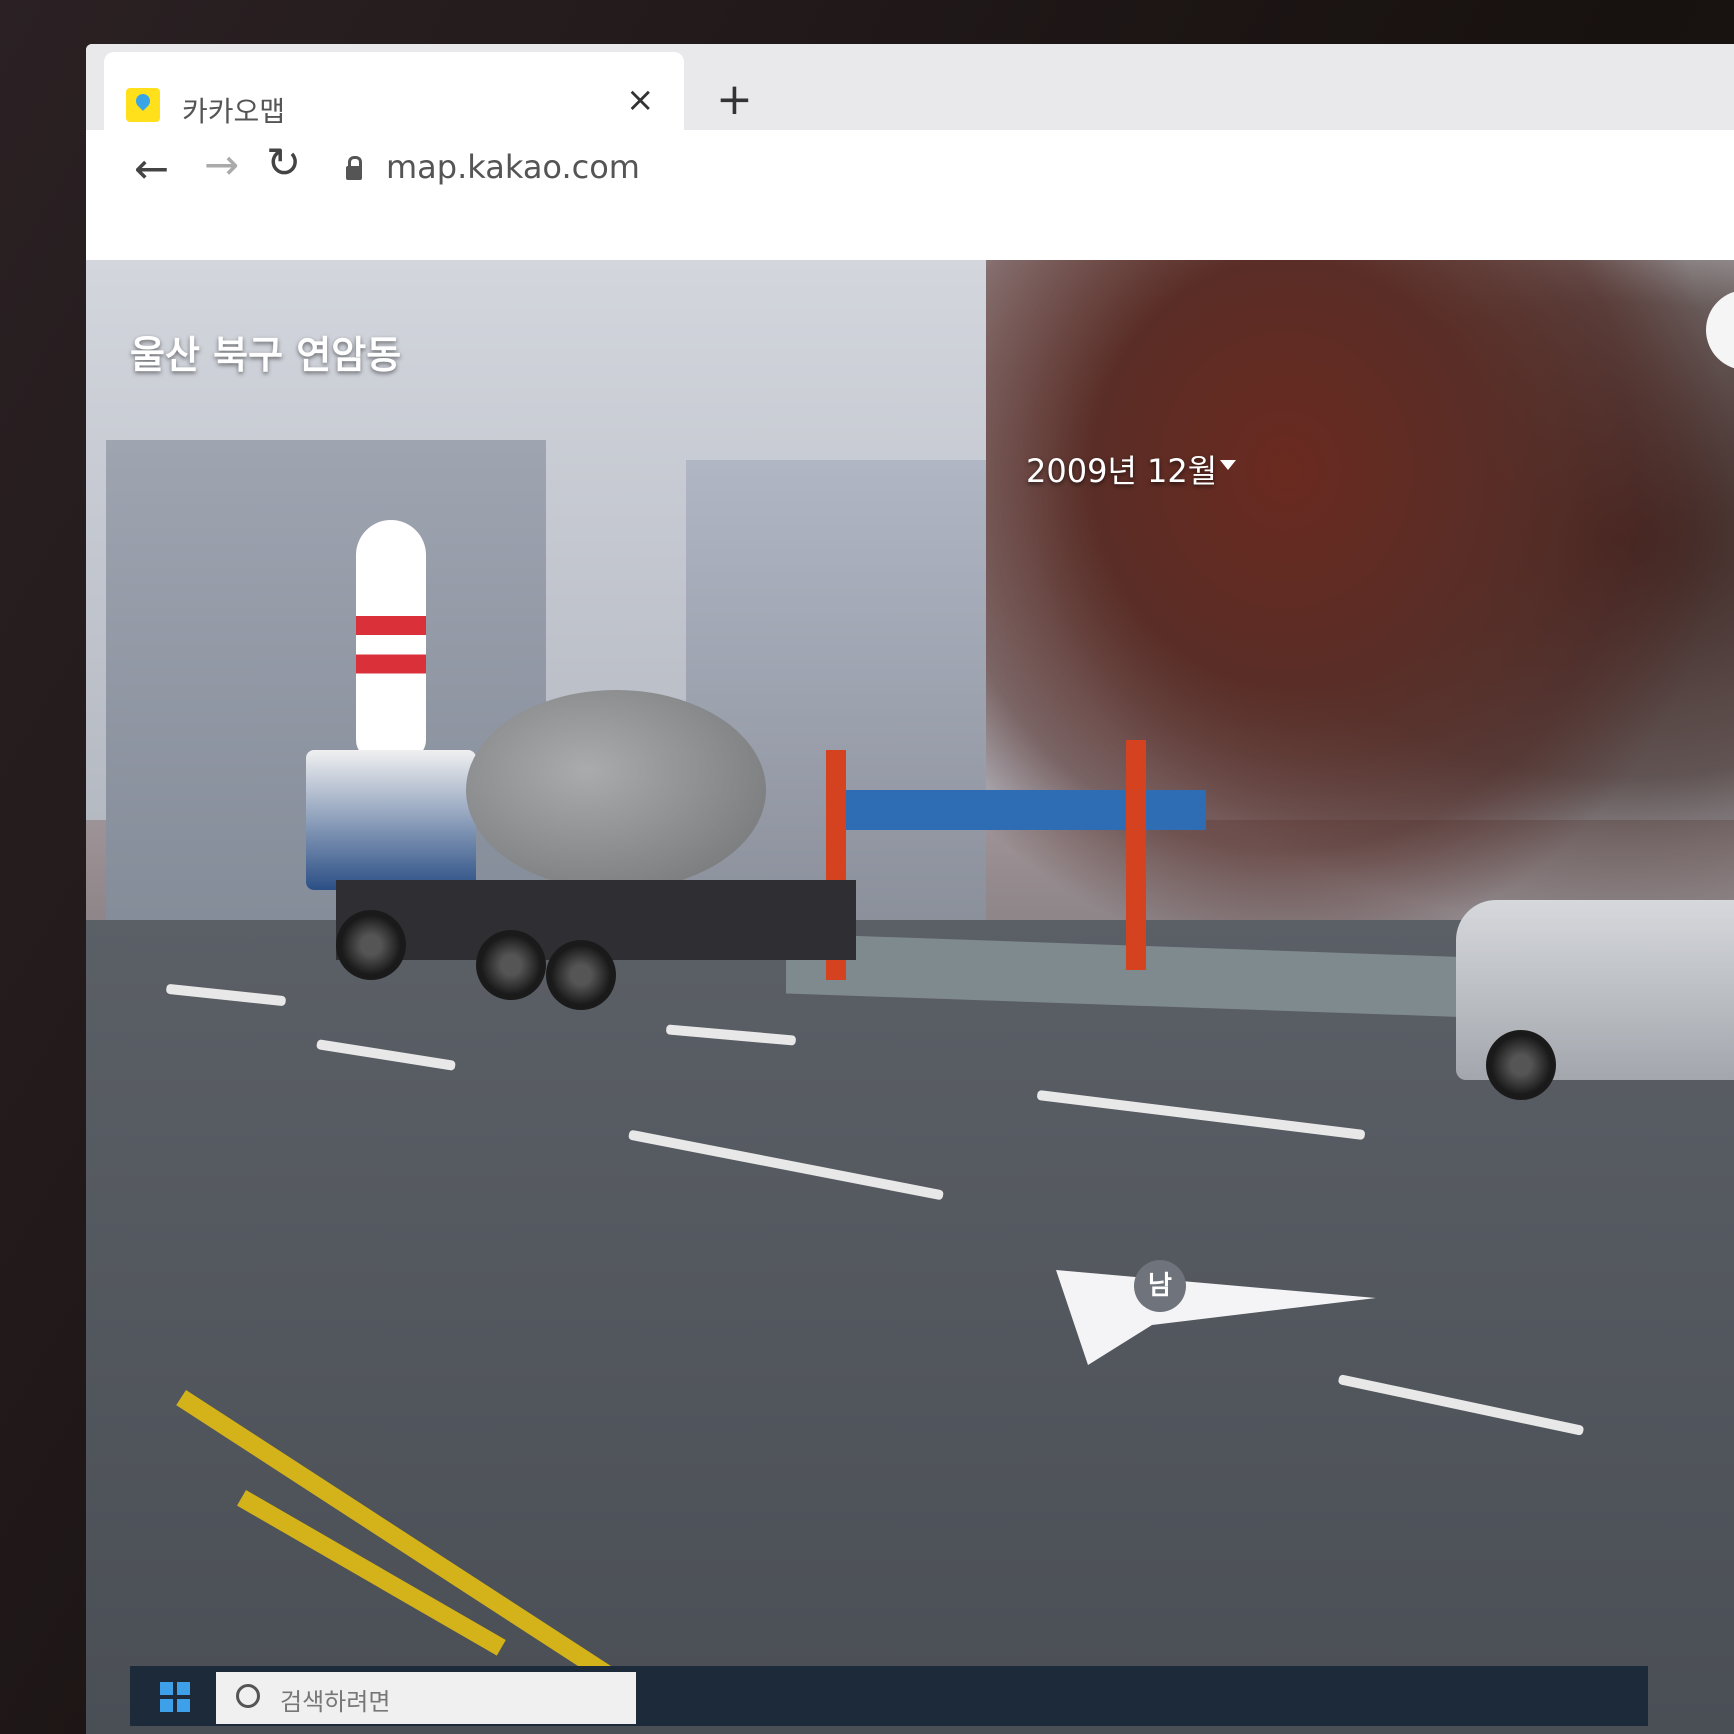 This screenshot has width=1734, height=1734. Describe the element at coordinates (1228, 465) in the screenshot. I see `caret-down-icon` at that location.